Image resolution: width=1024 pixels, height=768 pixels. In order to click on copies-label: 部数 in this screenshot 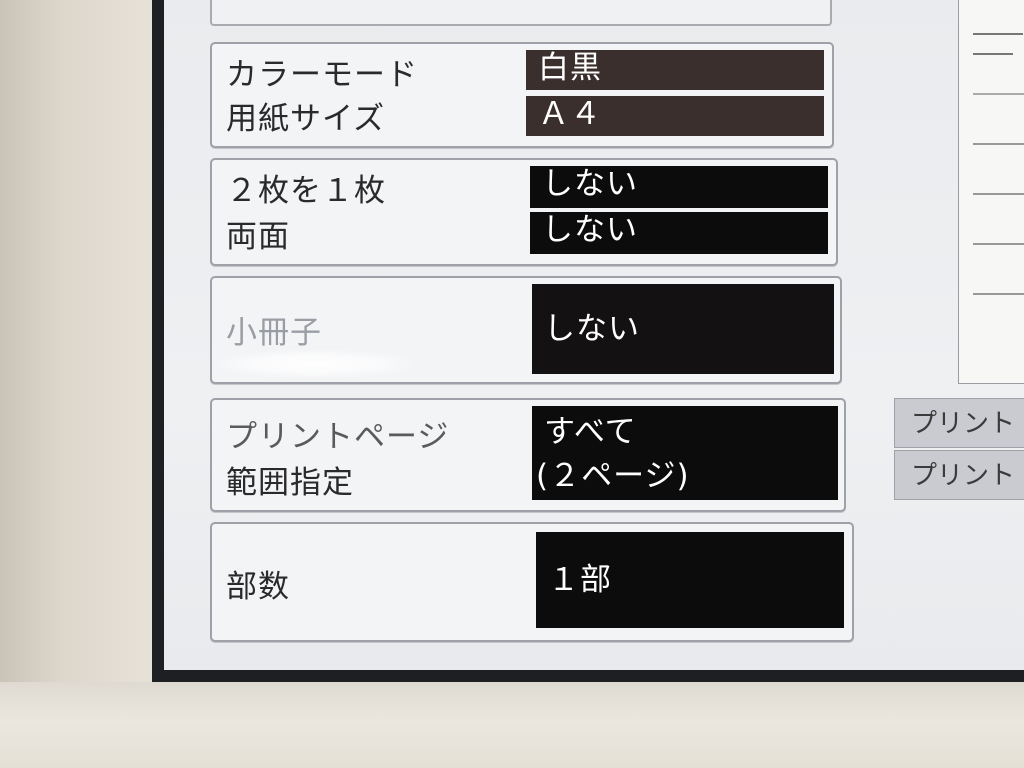, I will do `click(258, 587)`.